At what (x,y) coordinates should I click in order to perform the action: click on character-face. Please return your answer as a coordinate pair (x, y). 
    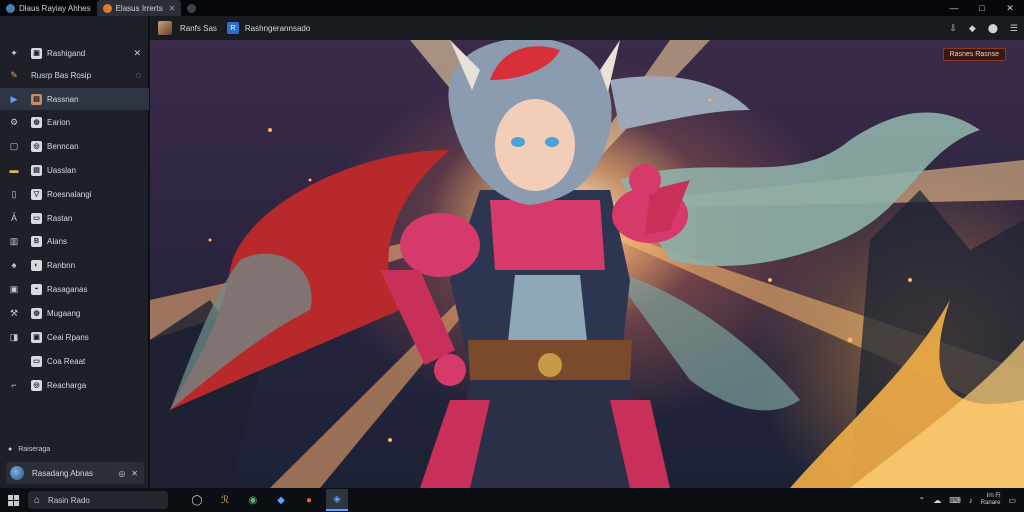
    Looking at the image, I should click on (535, 145).